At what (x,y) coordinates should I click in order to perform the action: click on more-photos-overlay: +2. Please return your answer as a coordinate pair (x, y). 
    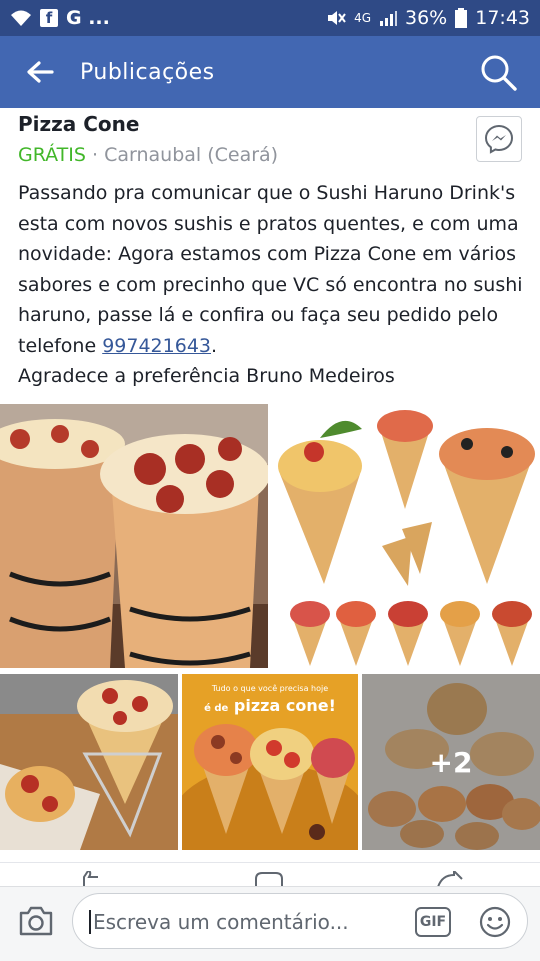
    Looking at the image, I should click on (451, 762).